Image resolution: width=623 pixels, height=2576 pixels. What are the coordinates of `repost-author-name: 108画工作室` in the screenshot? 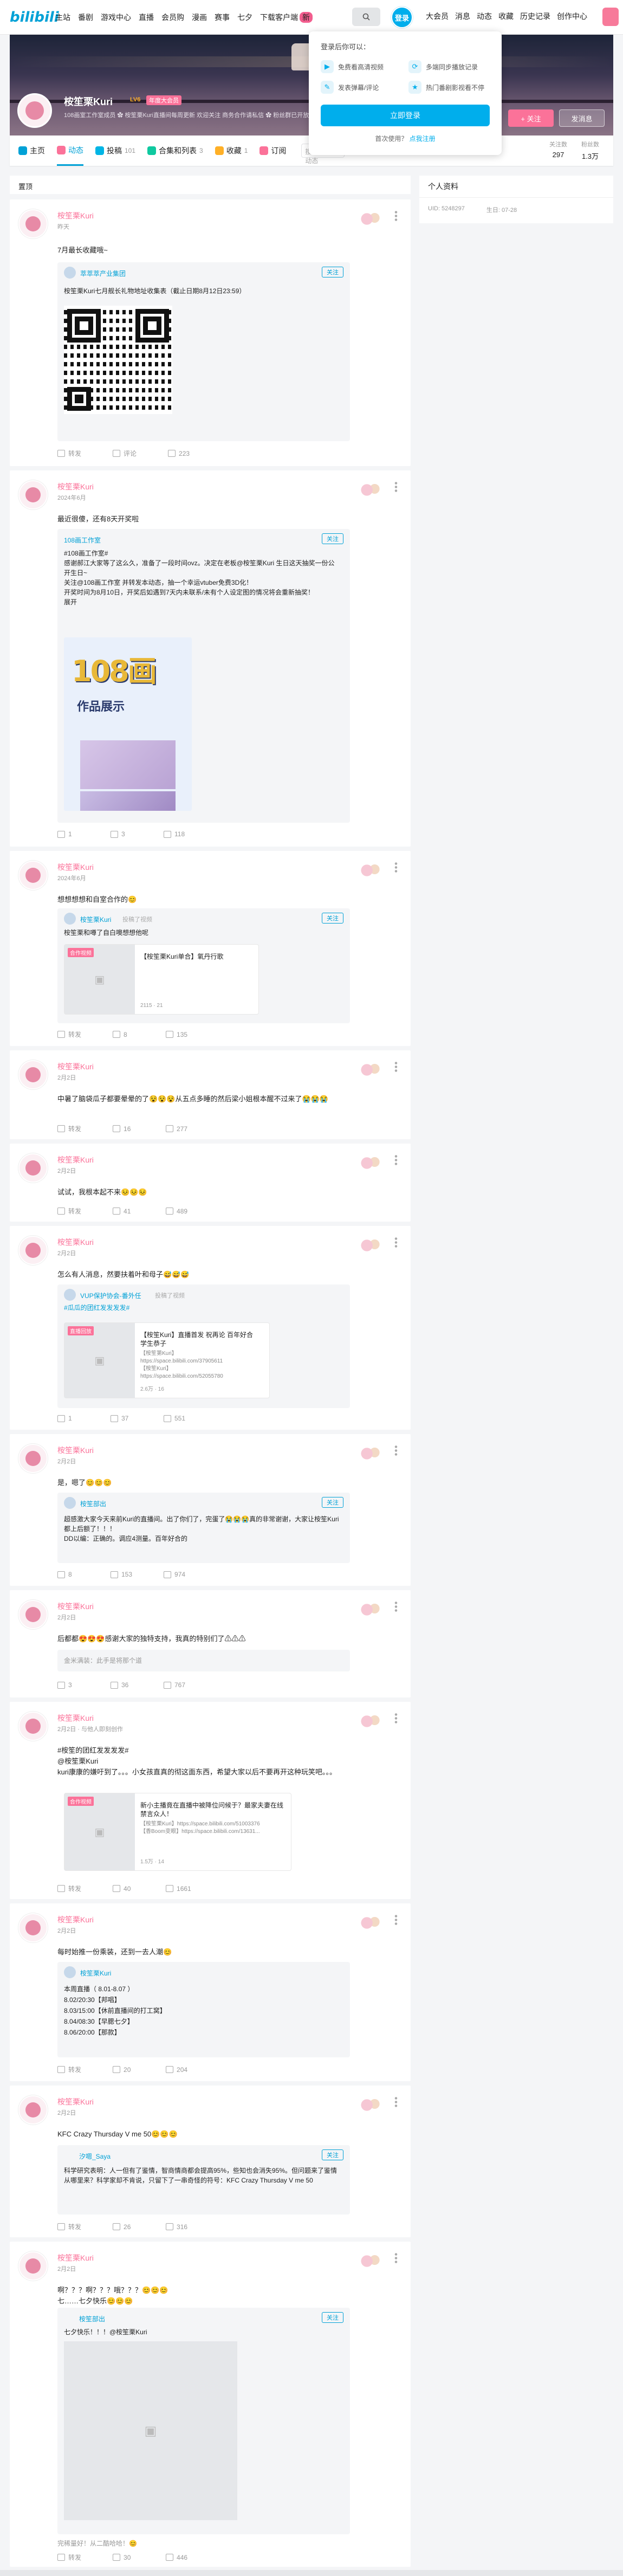 It's located at (82, 540).